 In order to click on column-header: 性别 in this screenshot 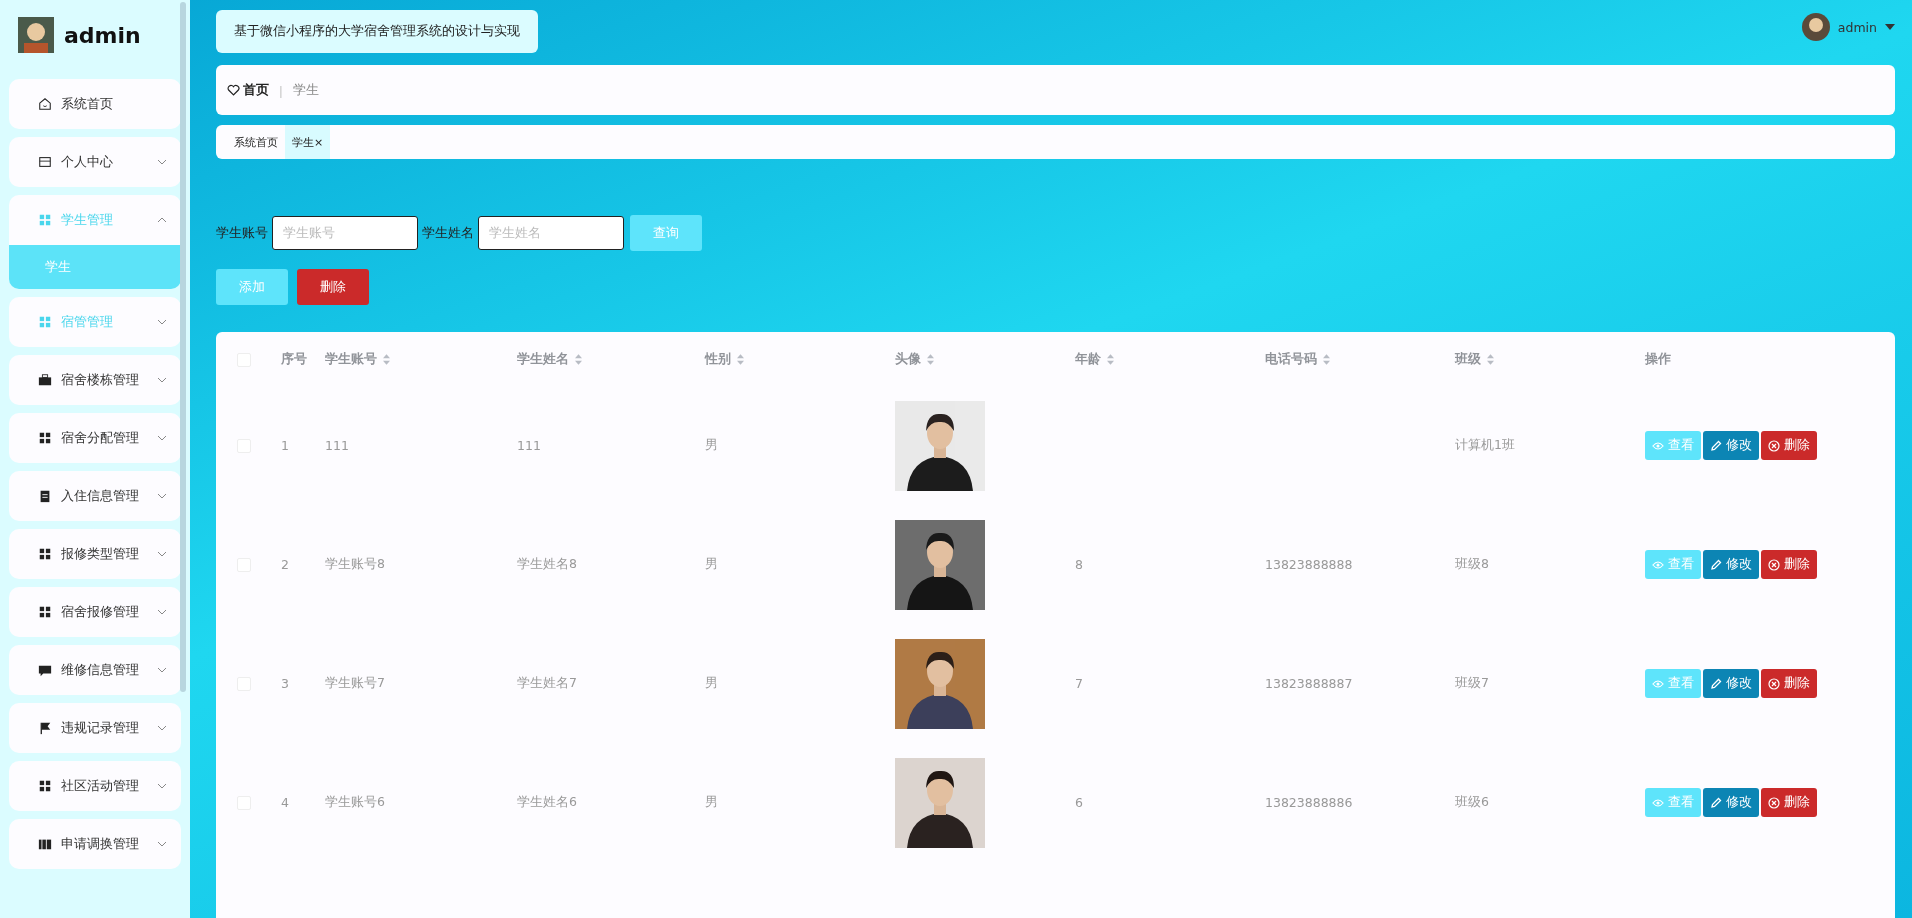, I will do `click(724, 359)`.